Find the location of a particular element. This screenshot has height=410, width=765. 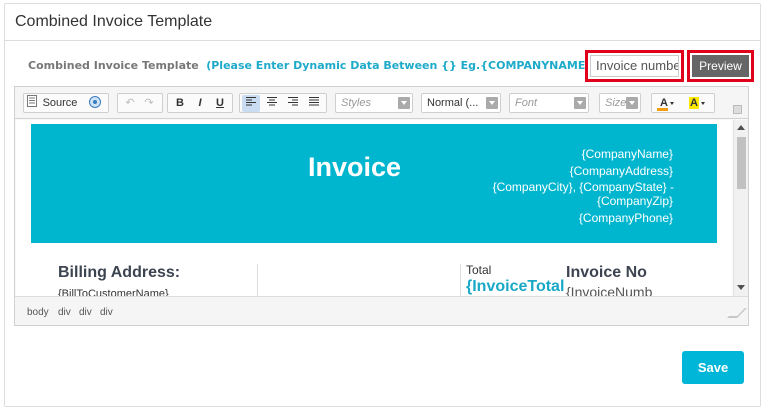

source-button: Source is located at coordinates (60, 103).